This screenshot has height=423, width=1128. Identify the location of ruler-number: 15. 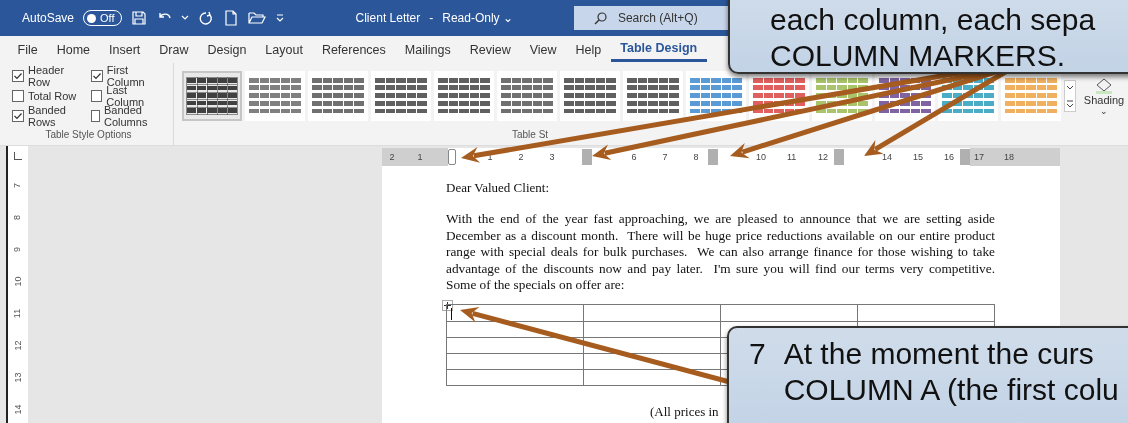
(917, 157).